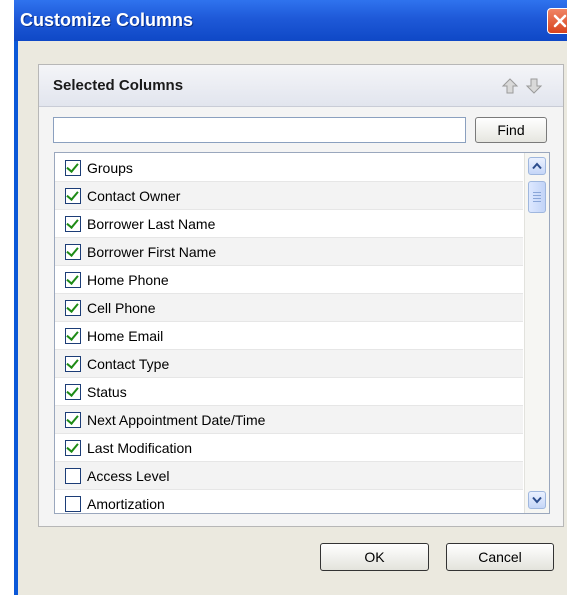  Describe the element at coordinates (510, 86) in the screenshot. I see `move-up-icon` at that location.